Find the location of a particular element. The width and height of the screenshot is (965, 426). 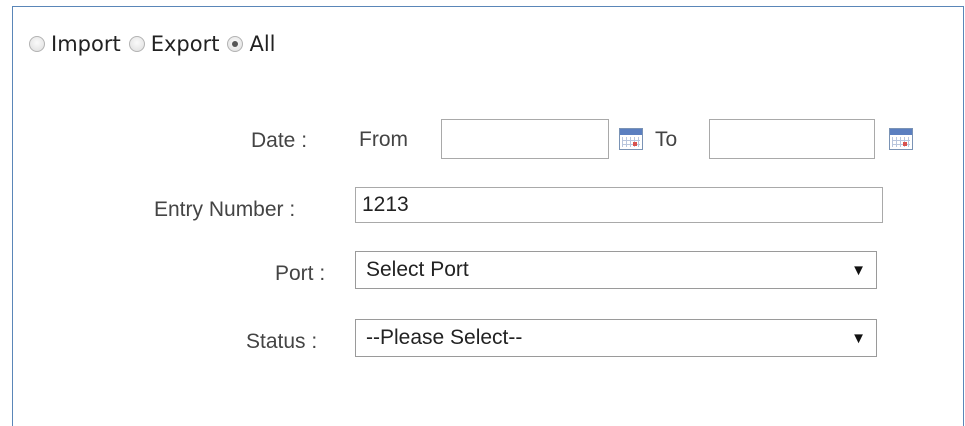

radio-import-label: Import is located at coordinates (86, 44).